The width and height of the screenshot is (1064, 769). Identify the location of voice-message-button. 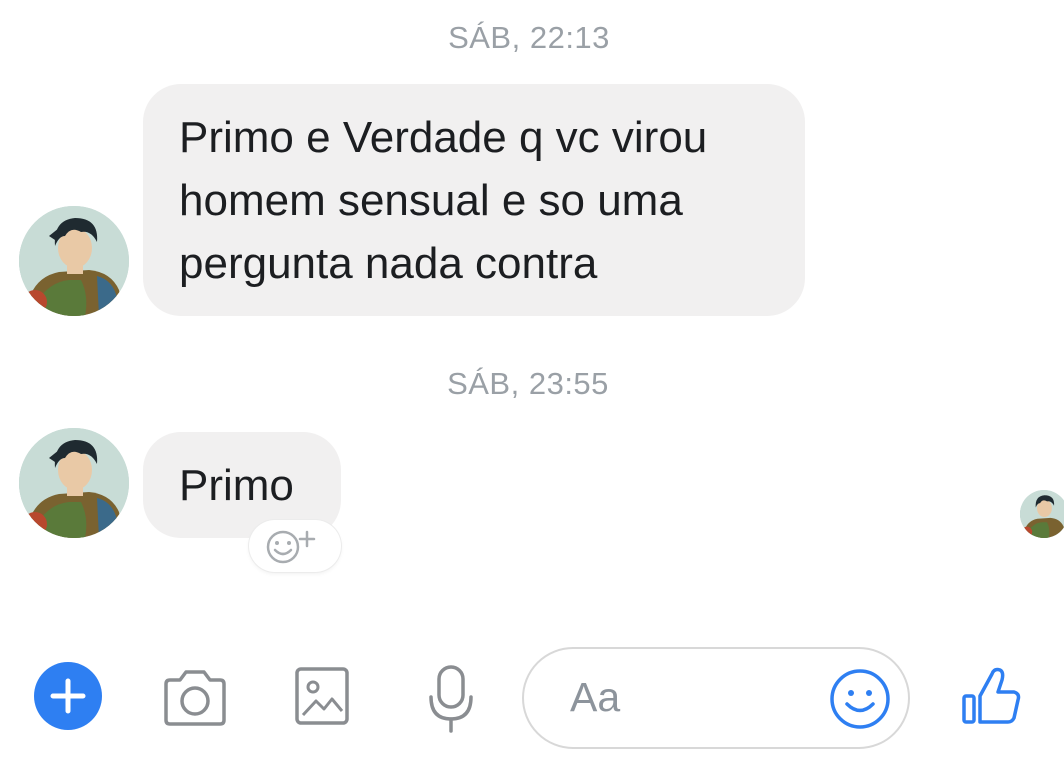
(451, 699).